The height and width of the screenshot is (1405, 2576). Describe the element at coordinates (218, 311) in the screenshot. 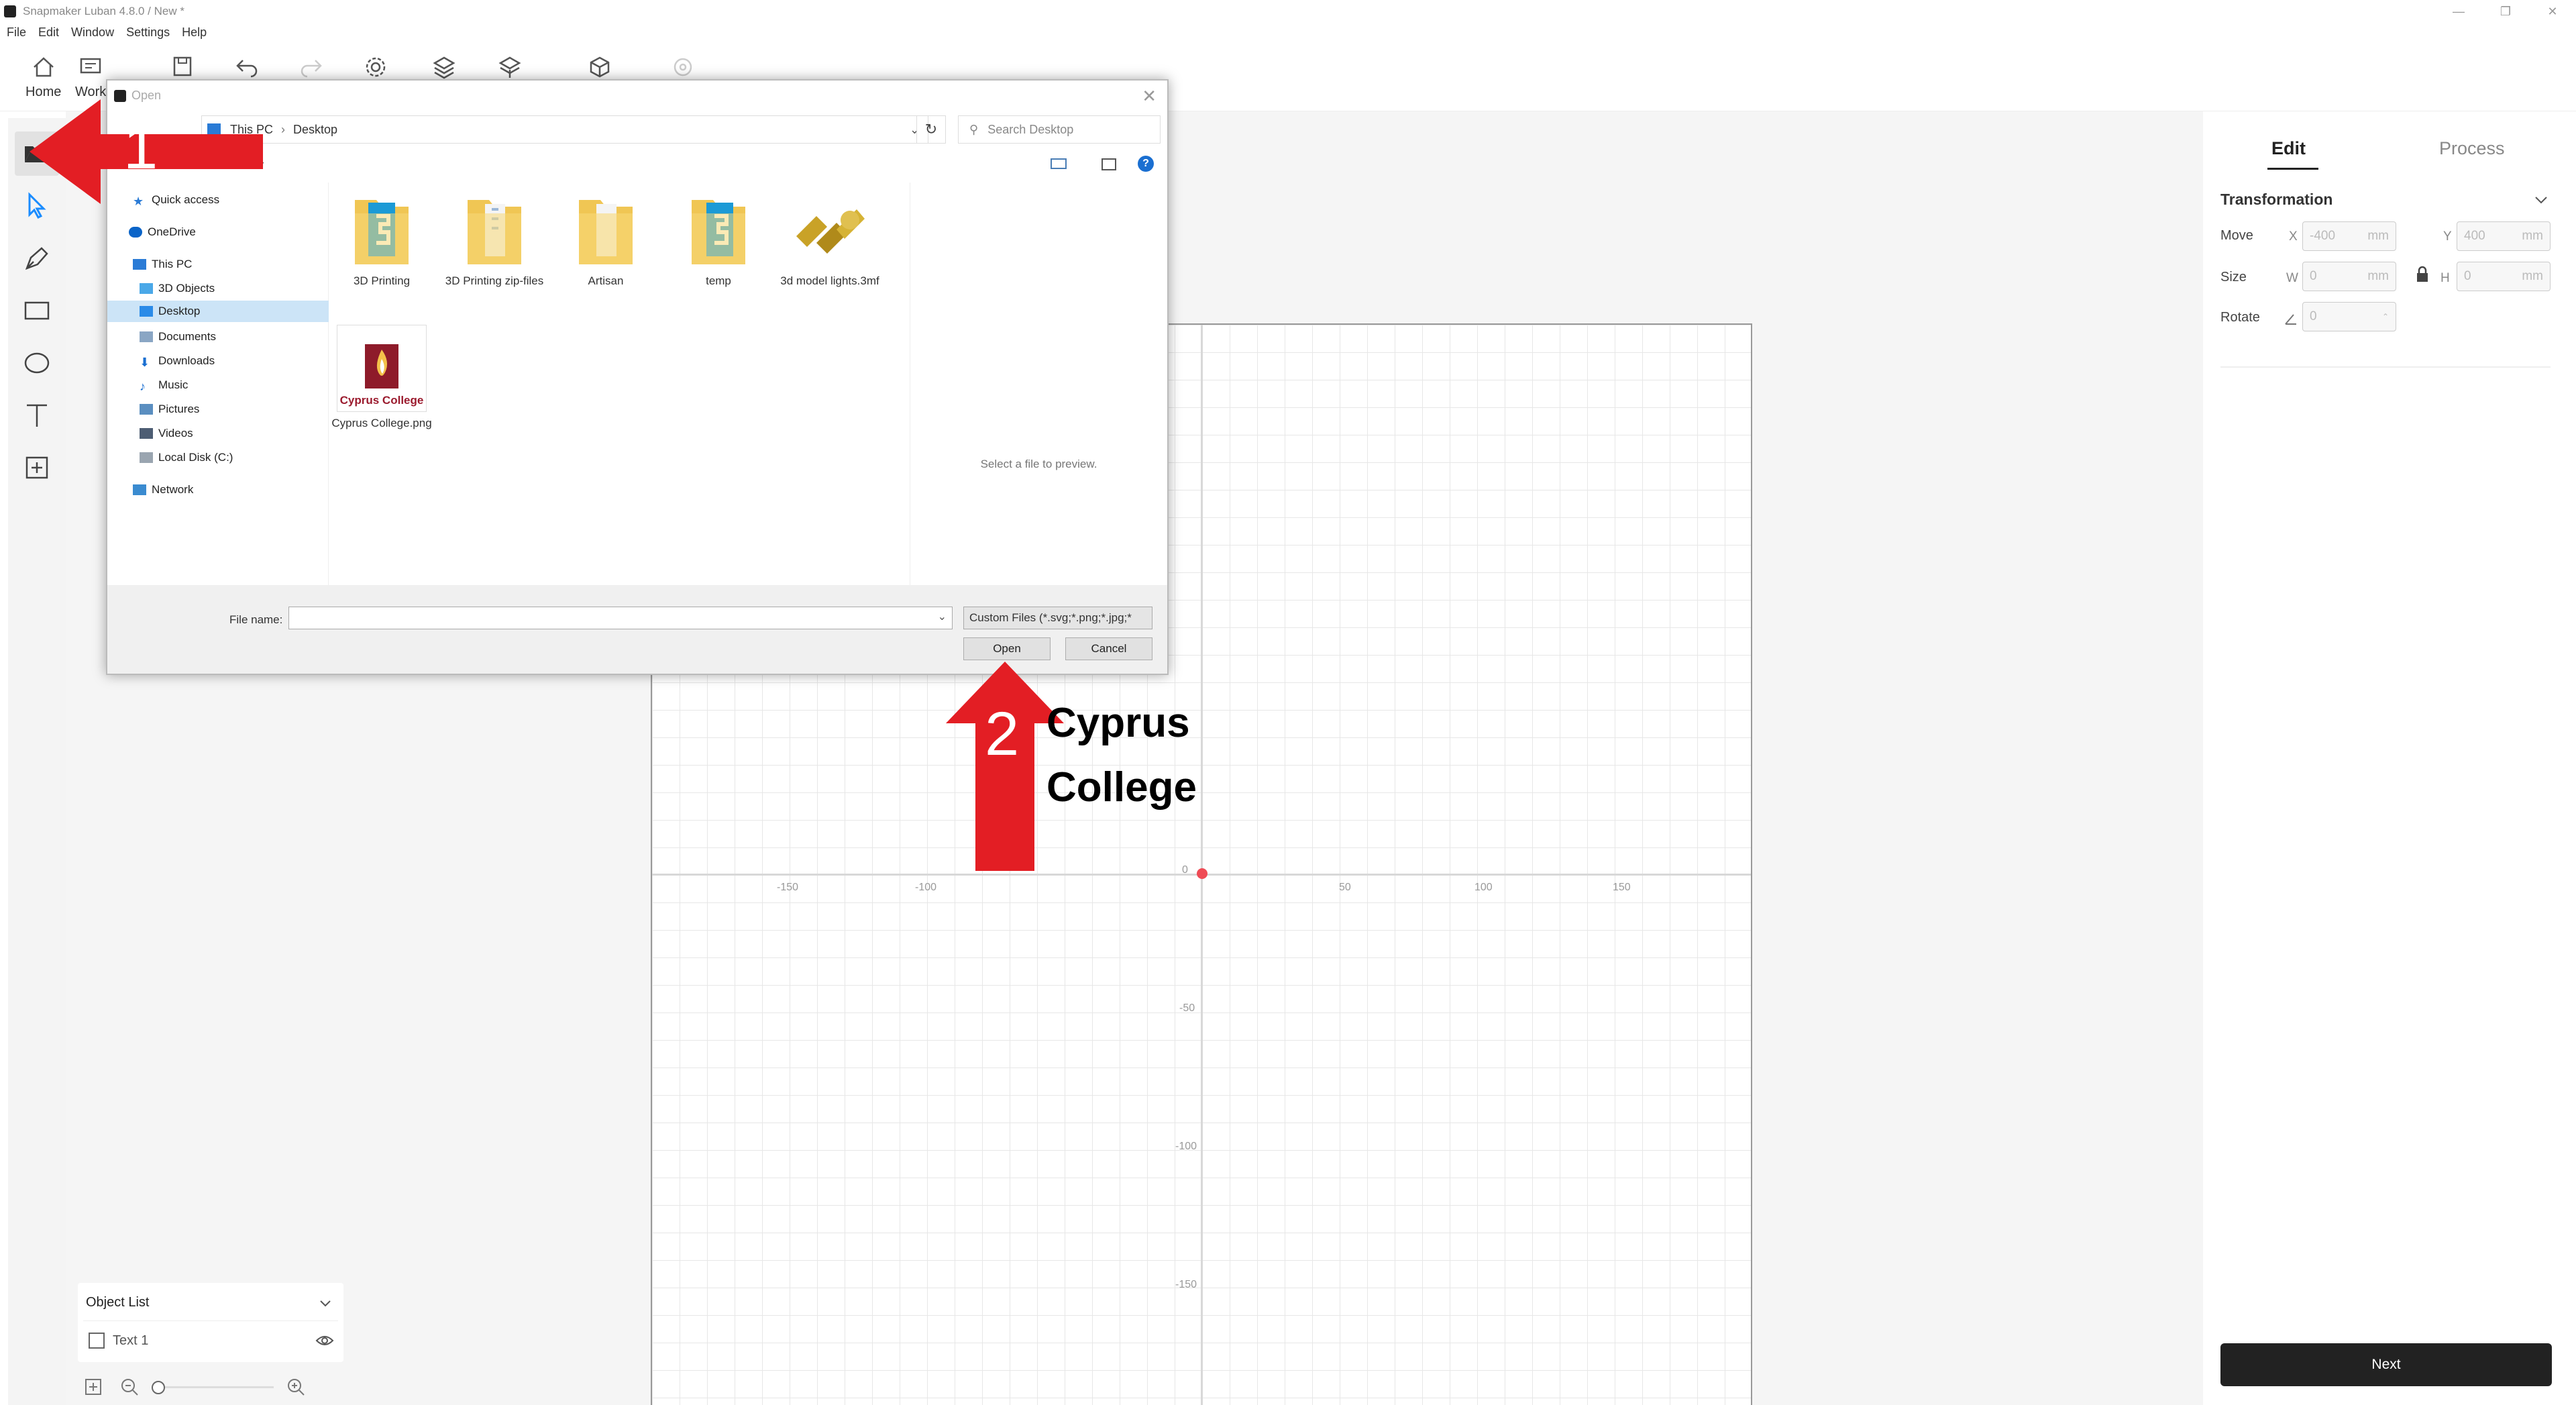

I see `nav-desktop: Desktop` at that location.